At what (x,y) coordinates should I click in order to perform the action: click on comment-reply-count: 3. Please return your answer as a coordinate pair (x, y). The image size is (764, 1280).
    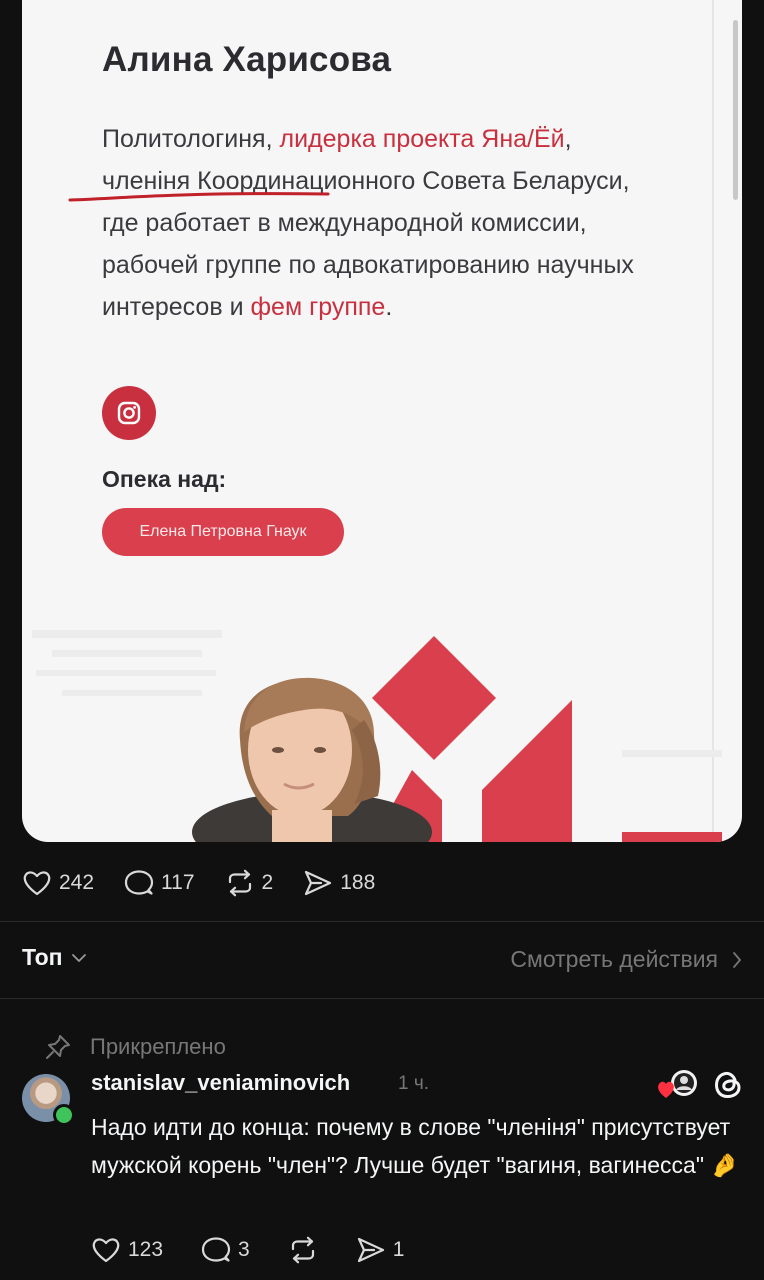
    Looking at the image, I should click on (244, 1249).